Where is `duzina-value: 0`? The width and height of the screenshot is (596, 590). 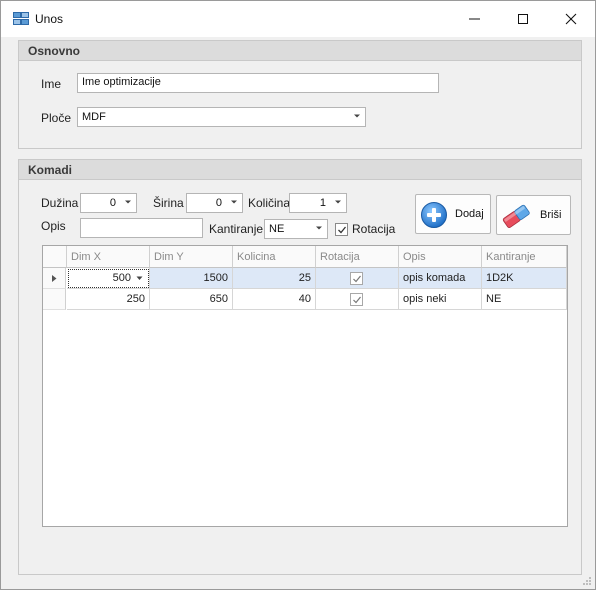 duzina-value: 0 is located at coordinates (112, 203).